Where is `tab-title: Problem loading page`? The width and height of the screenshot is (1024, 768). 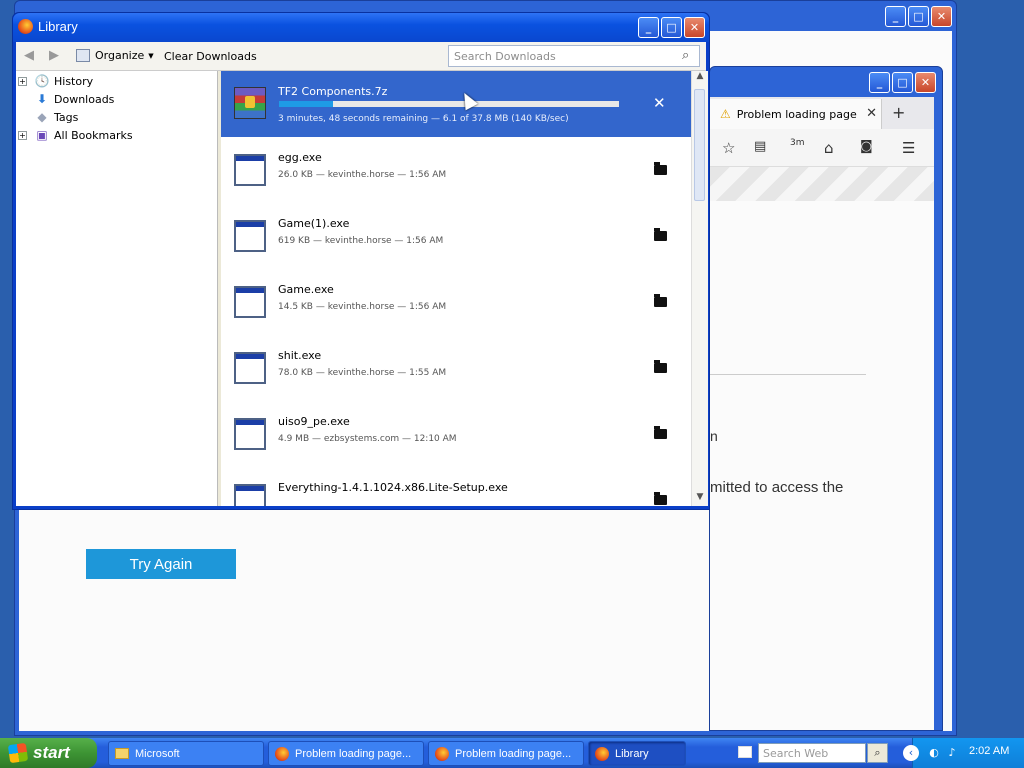 tab-title: Problem loading page is located at coordinates (796, 114).